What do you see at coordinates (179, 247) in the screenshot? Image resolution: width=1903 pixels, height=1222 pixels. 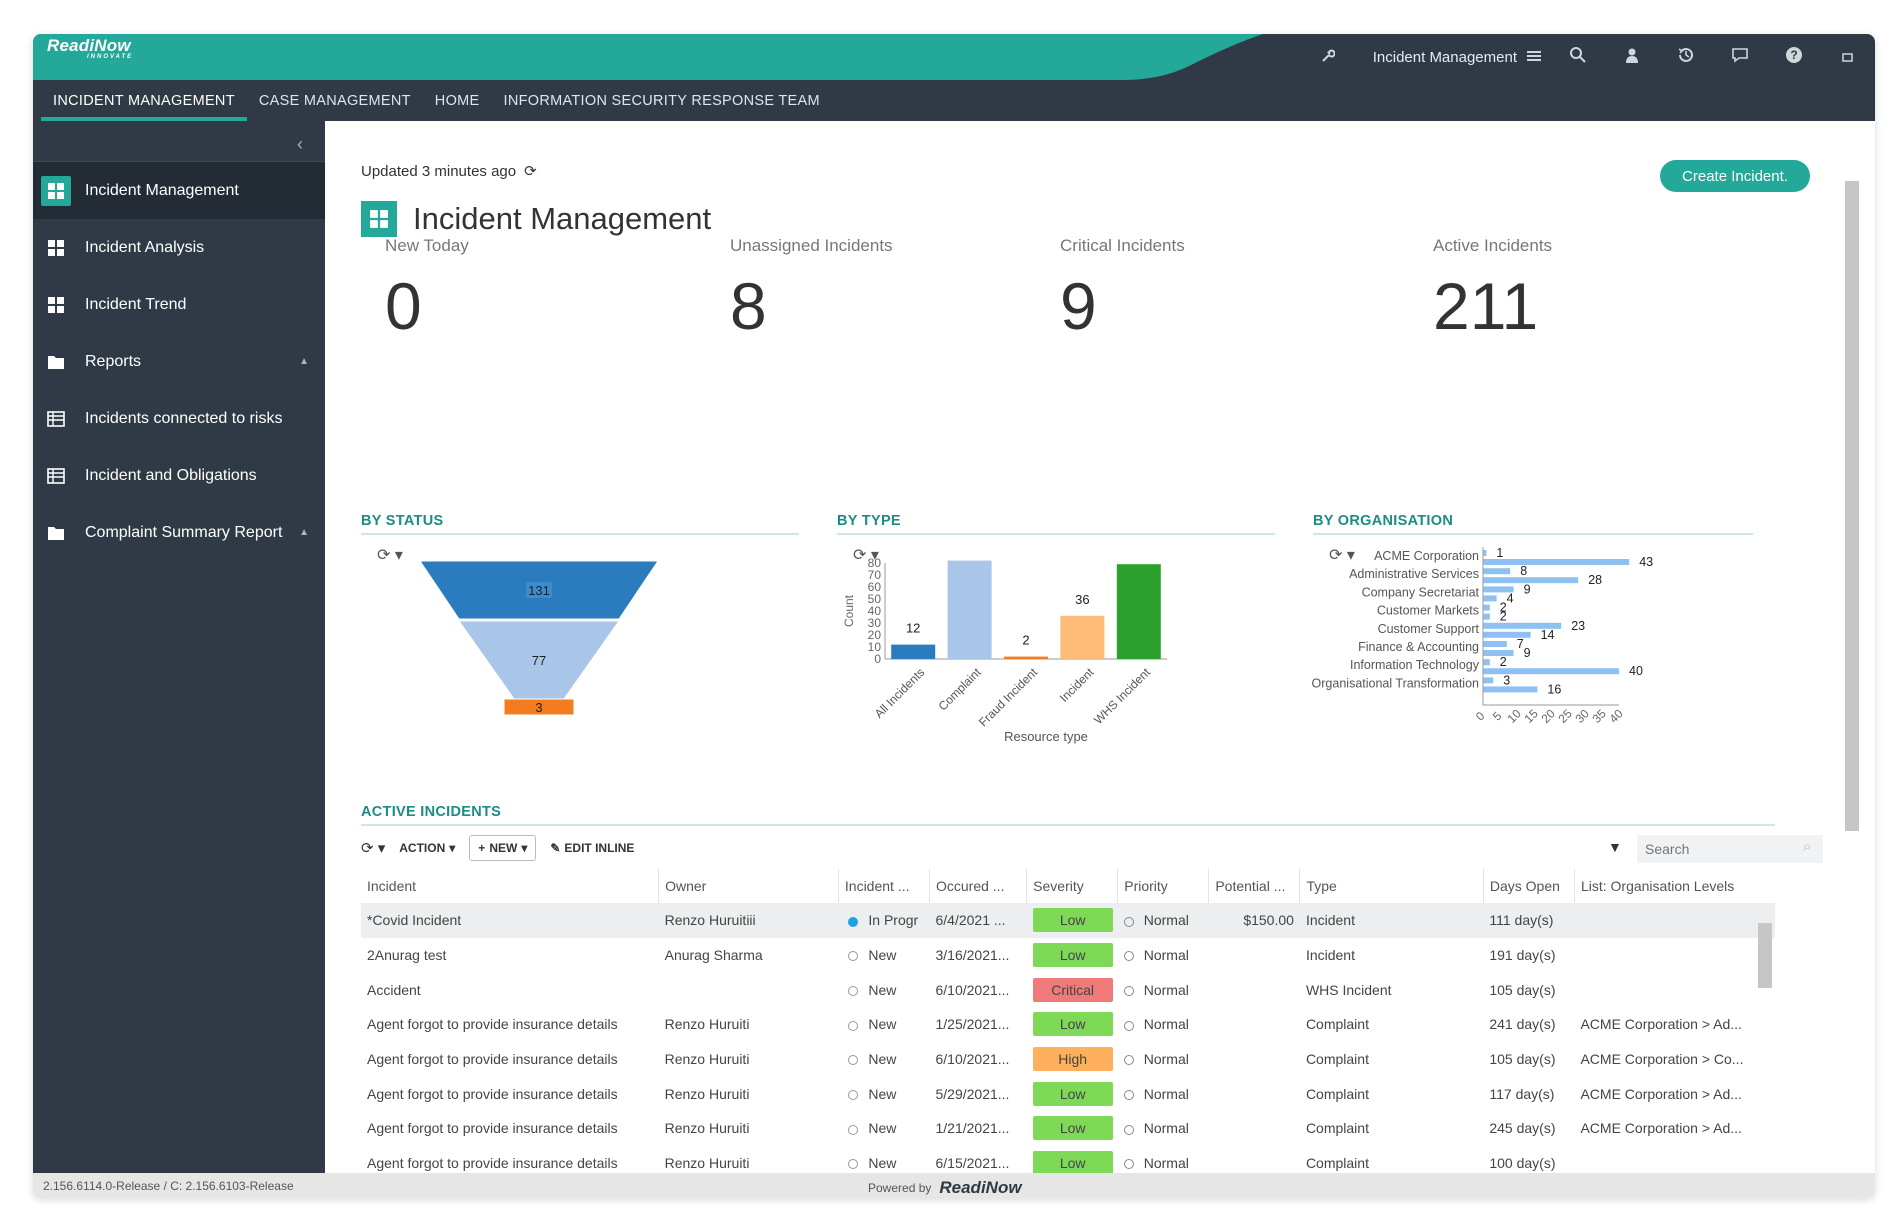 I see `sidebar-item-incident-analysis: Incident Analysis` at bounding box center [179, 247].